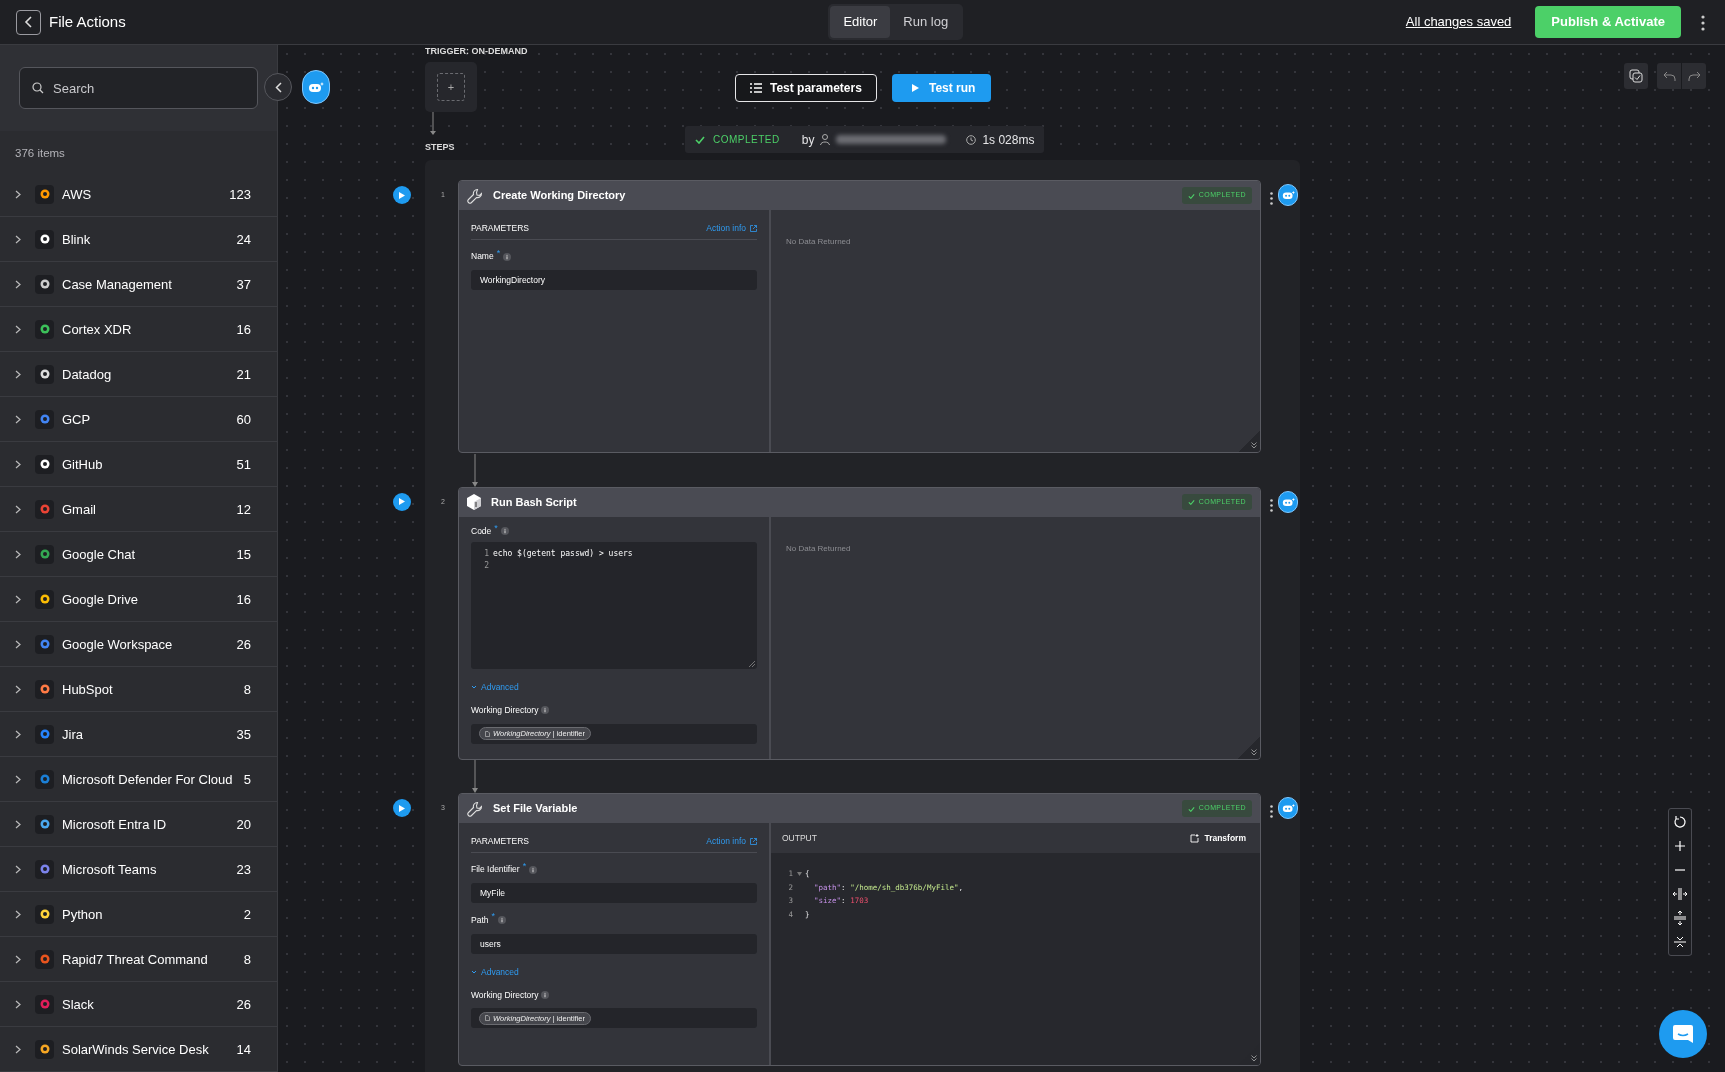 This screenshot has height=1072, width=1725. I want to click on integration-name: Case Management, so click(117, 284).